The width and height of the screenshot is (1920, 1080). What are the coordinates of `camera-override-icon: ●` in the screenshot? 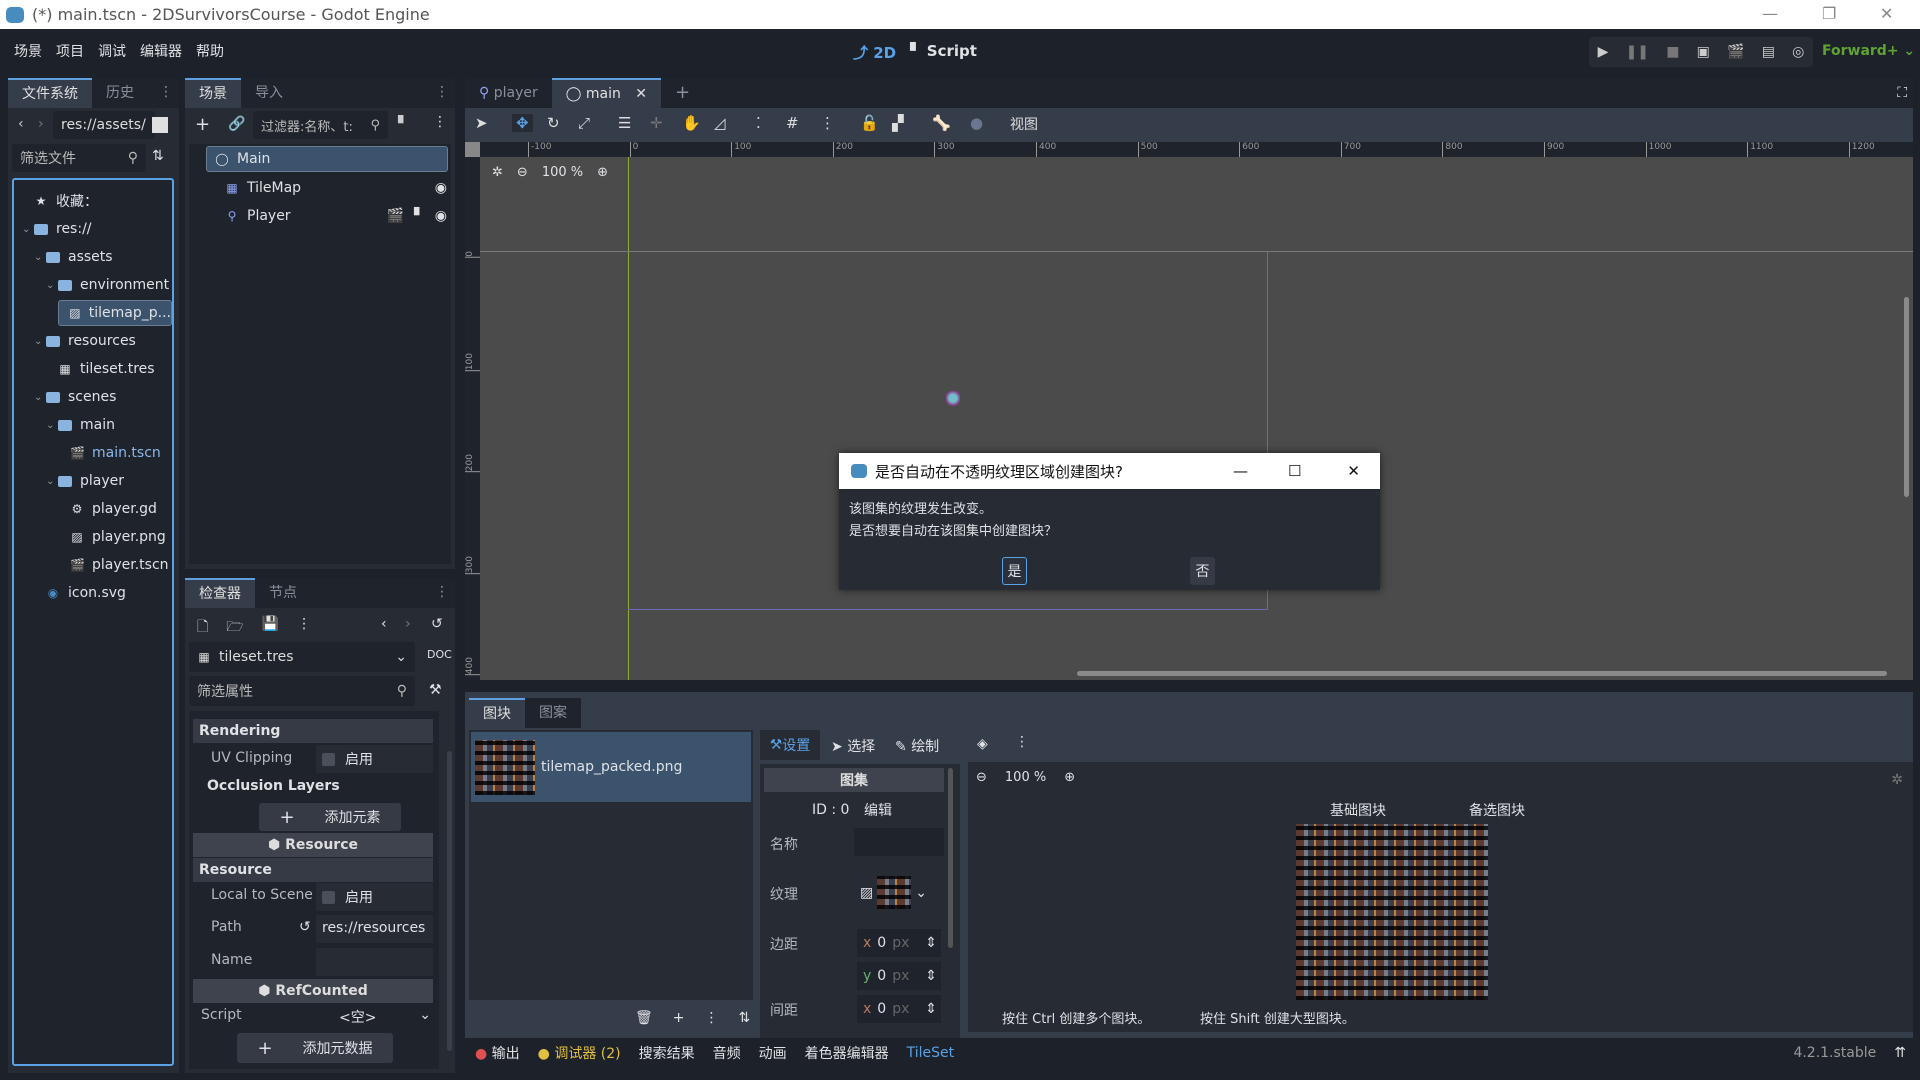 It's located at (976, 123).